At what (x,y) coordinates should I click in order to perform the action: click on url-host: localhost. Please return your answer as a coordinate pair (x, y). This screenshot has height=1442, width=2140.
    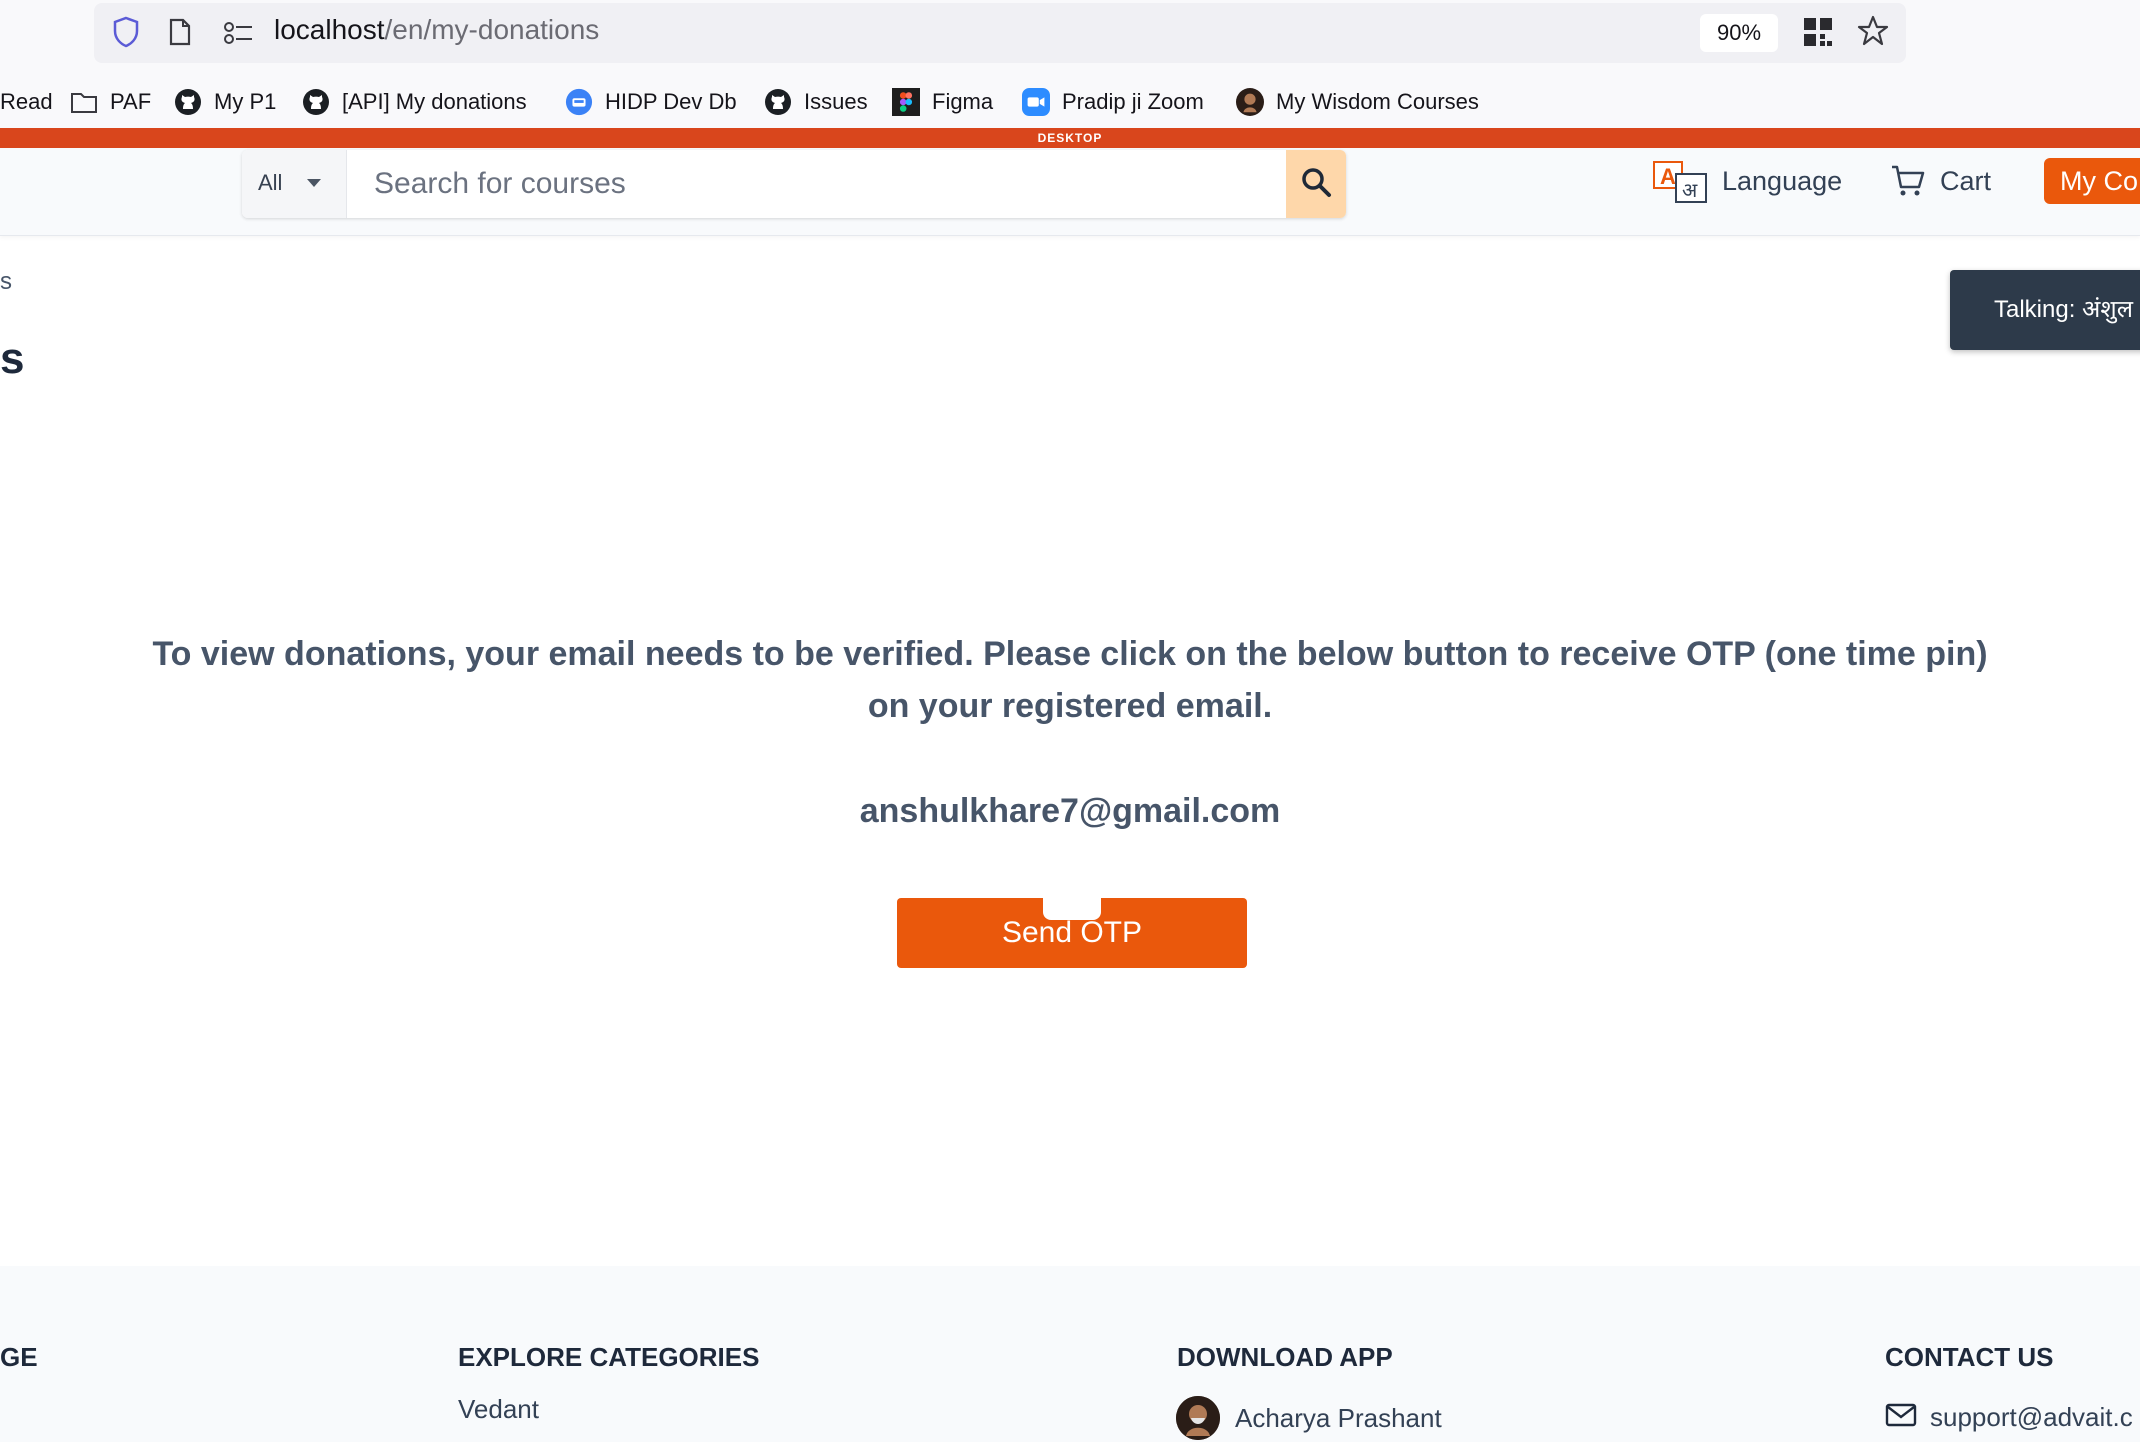
    Looking at the image, I should click on (329, 29).